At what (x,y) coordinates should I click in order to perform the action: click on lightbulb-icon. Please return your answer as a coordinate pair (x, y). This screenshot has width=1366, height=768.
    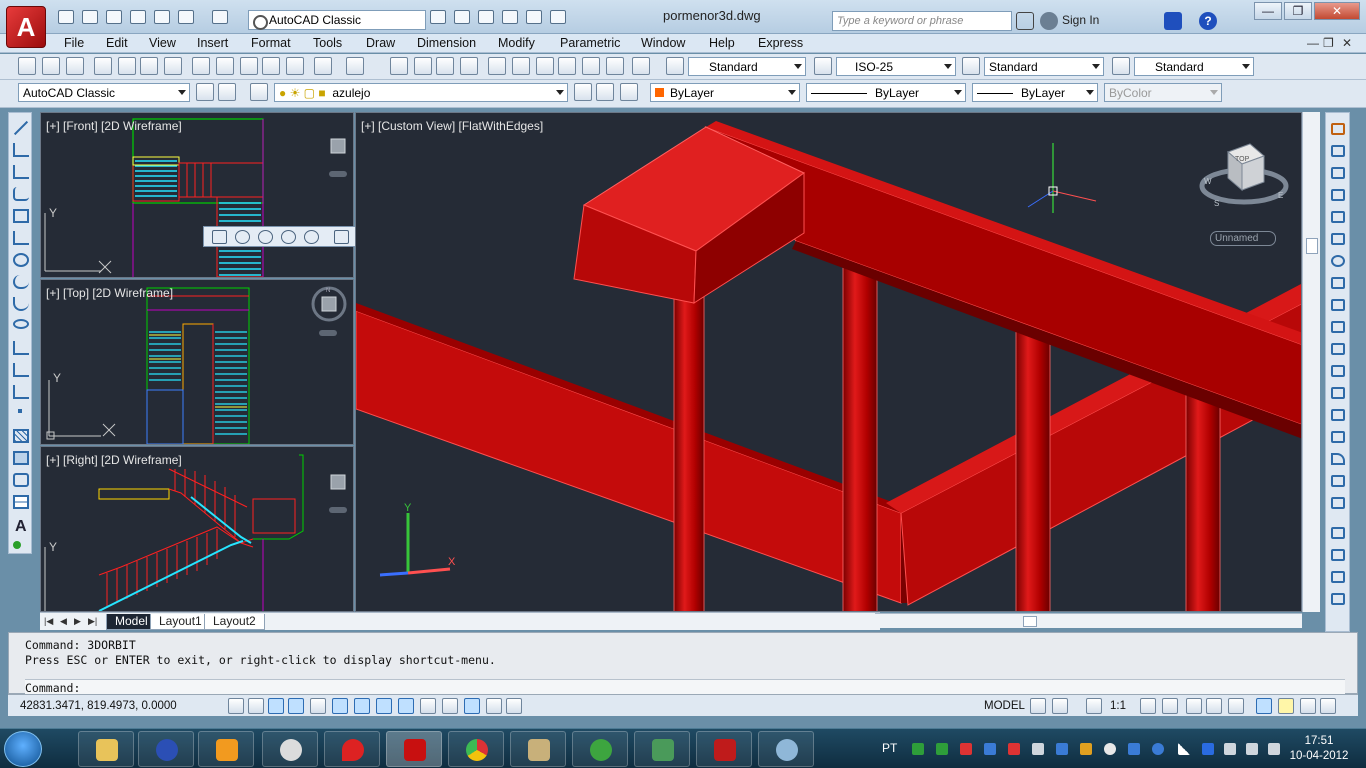
    Looking at the image, I should click on (1286, 706).